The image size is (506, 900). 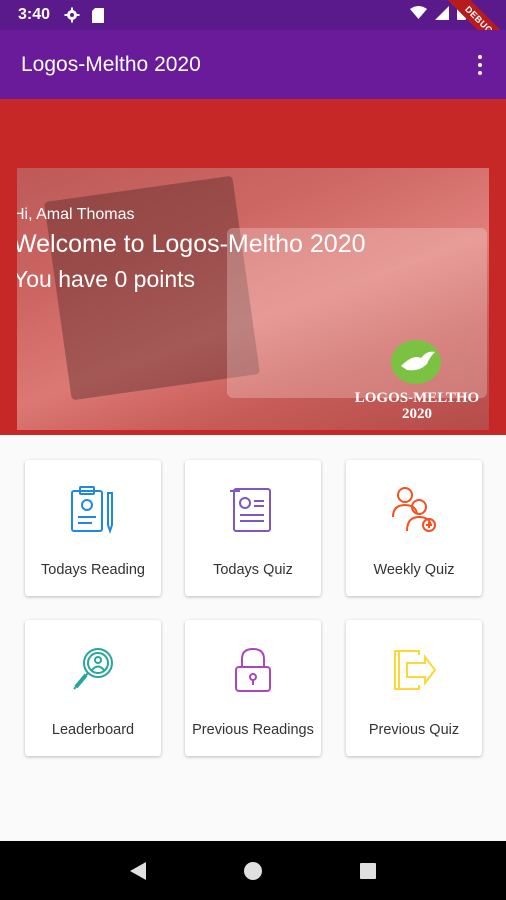 I want to click on previous-quiz-label: Previous Quiz, so click(x=414, y=730).